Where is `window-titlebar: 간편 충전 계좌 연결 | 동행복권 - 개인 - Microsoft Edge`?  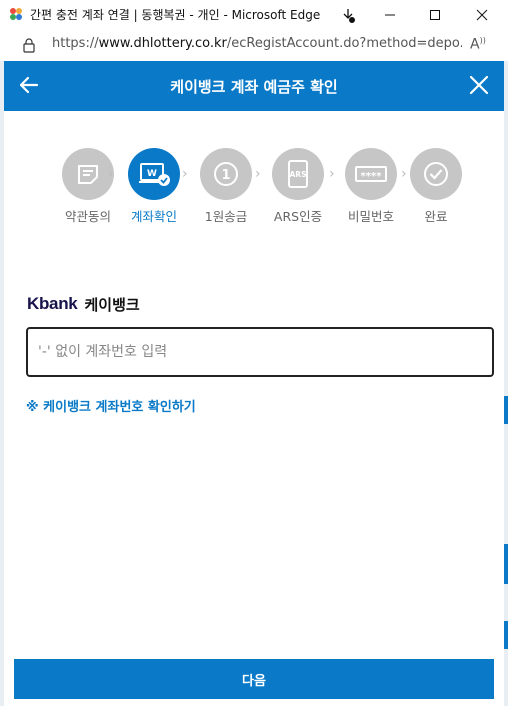
window-titlebar: 간편 충전 계좌 연결 | 동행복권 - 개인 - Microsoft Edge is located at coordinates (254, 14).